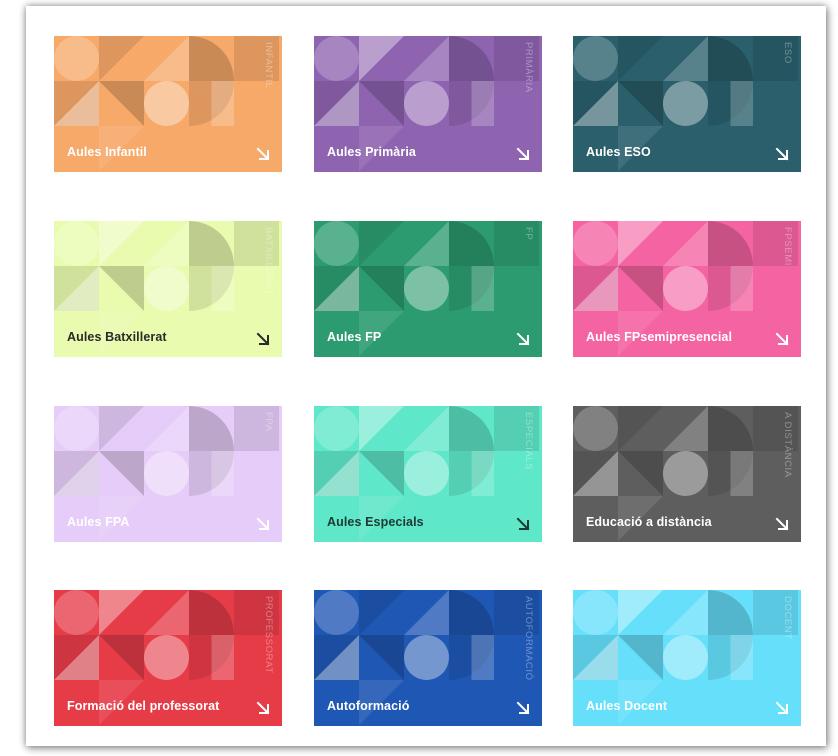 This screenshot has width=838, height=756. I want to click on card-label: Aules Especials, so click(375, 522).